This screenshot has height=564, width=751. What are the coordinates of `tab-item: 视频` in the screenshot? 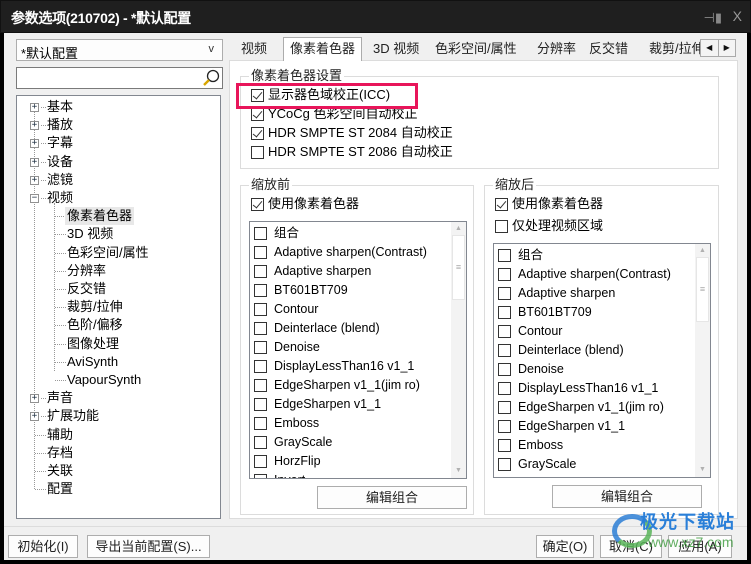 It's located at (254, 50).